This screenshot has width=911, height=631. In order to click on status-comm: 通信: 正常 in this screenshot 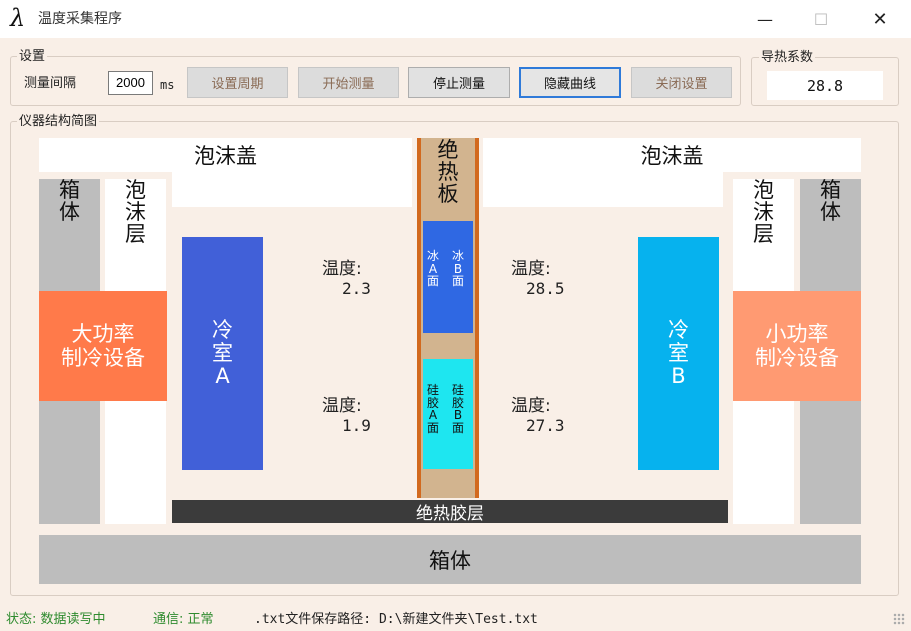, I will do `click(183, 619)`.